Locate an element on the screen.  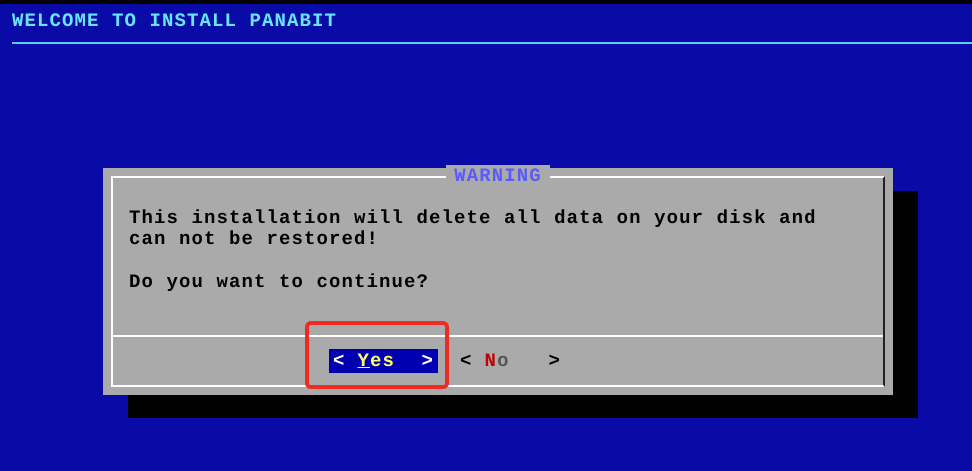
message-text: Do you want to continue? is located at coordinates (279, 282).